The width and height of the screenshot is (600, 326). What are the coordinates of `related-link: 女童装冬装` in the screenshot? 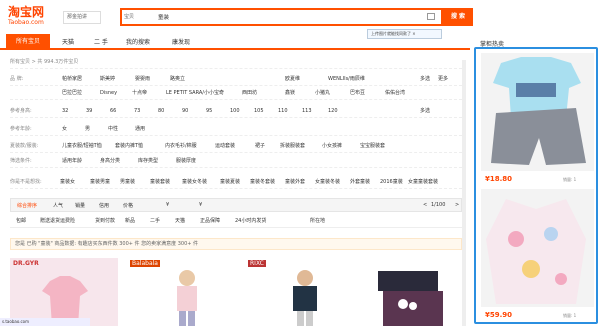 It's located at (327, 182).